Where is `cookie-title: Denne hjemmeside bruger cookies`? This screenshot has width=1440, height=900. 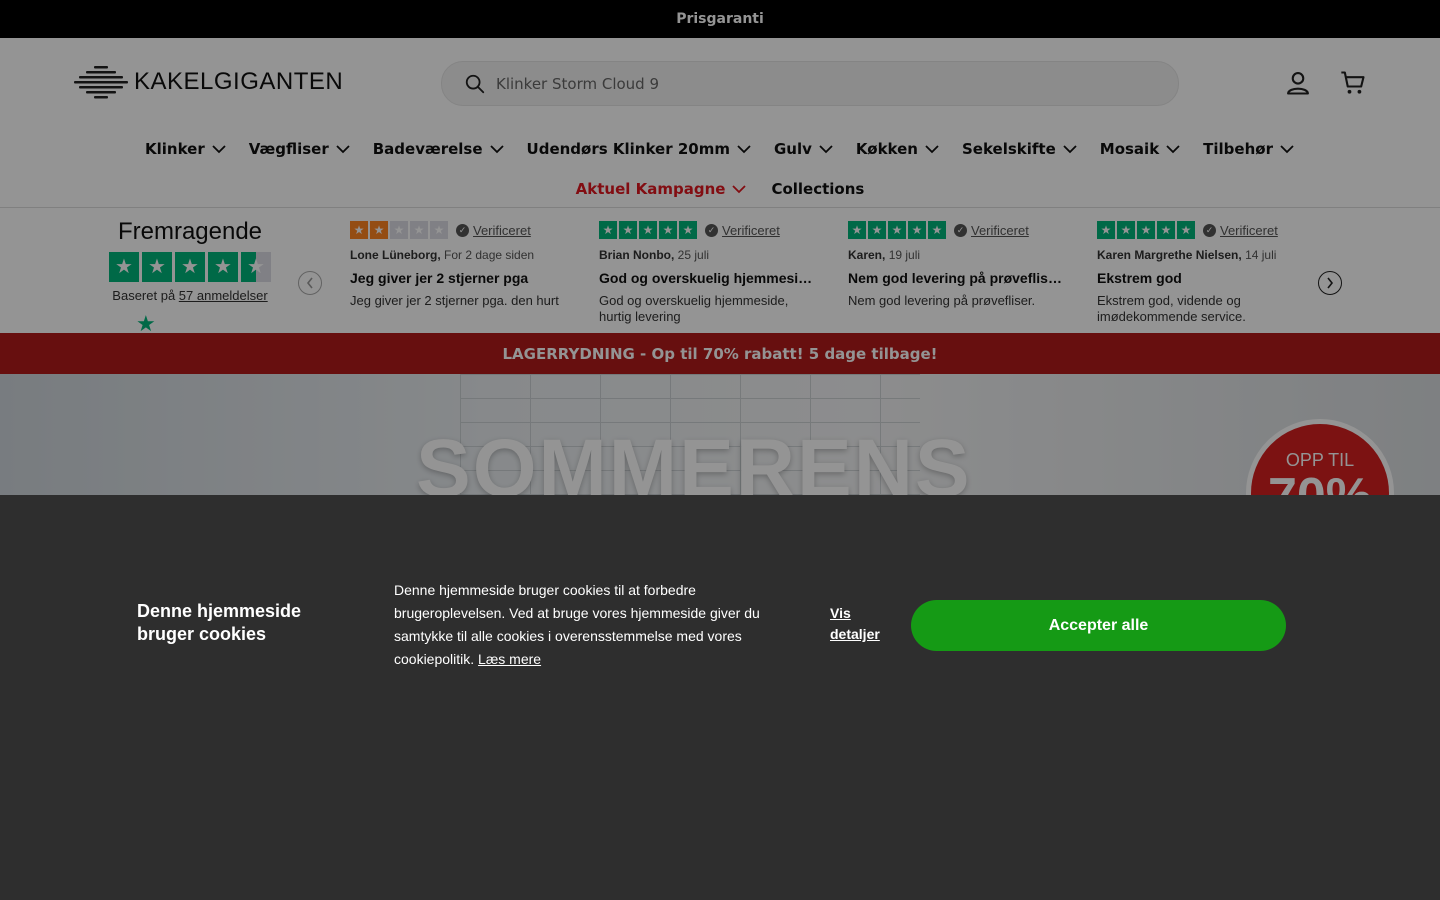
cookie-title: Denne hjemmeside bruger cookies is located at coordinates (219, 622).